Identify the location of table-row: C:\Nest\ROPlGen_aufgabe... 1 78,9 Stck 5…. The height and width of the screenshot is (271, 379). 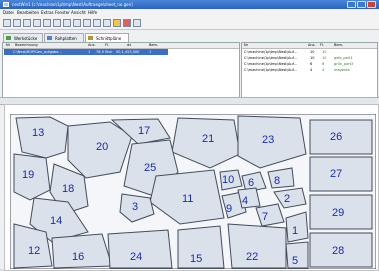
(86, 52).